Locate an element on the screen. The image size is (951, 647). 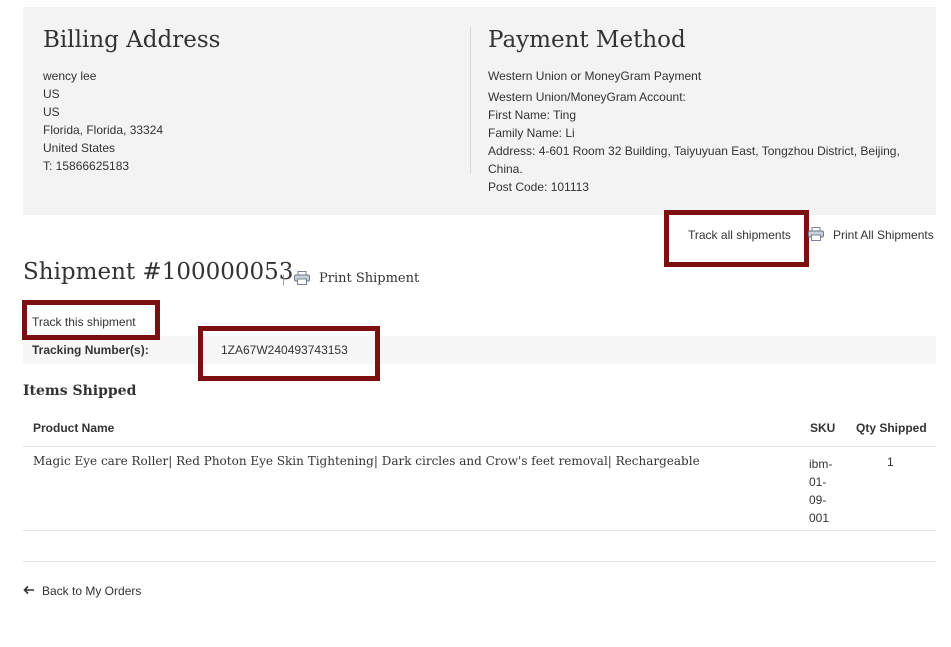
payment-method: Western Union or MoneyGram Payment is located at coordinates (595, 76).